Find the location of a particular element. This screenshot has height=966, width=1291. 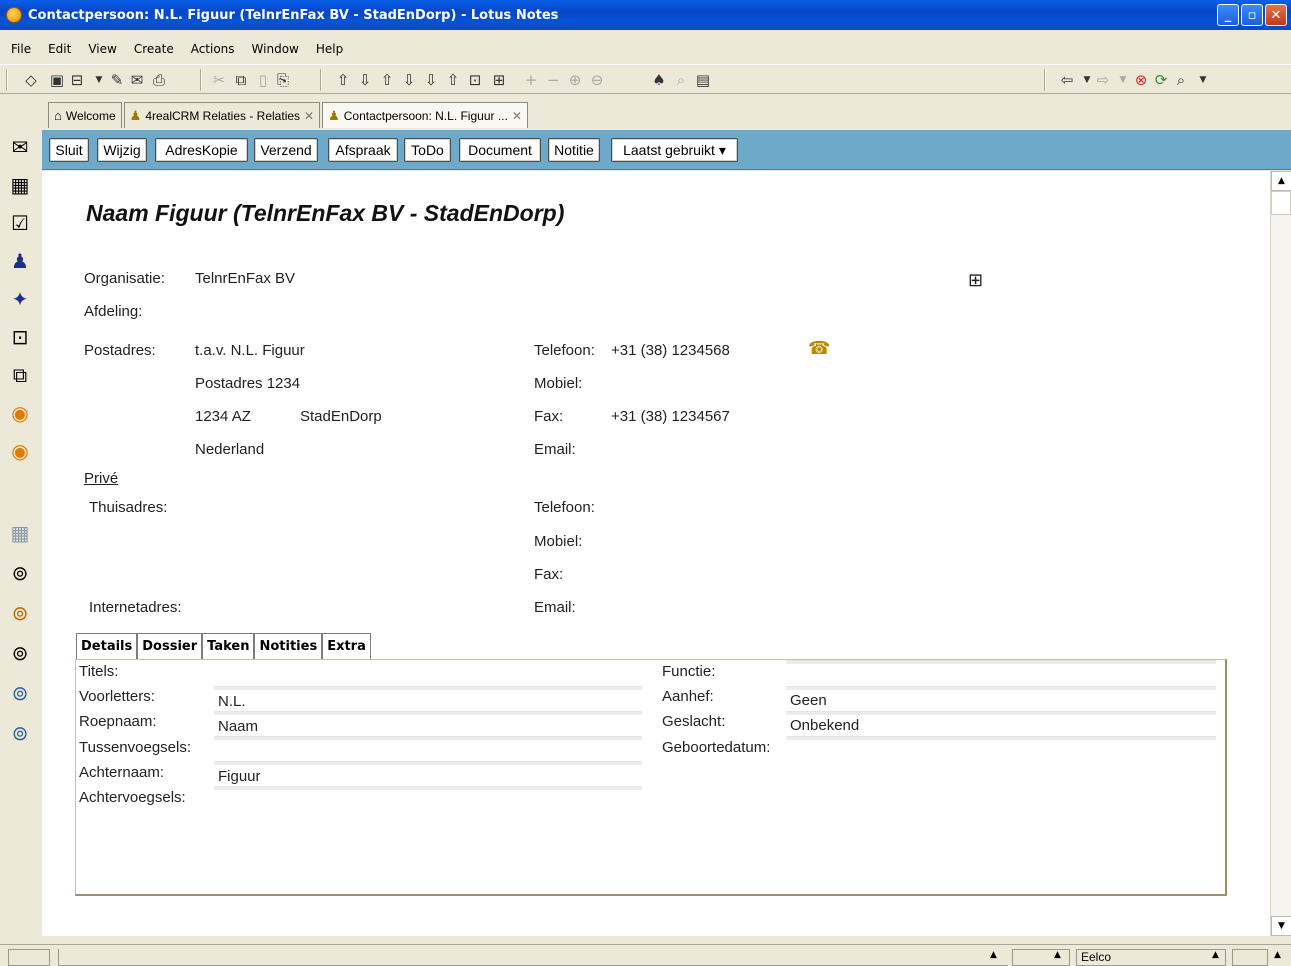

todo-button: ToDo is located at coordinates (427, 150).